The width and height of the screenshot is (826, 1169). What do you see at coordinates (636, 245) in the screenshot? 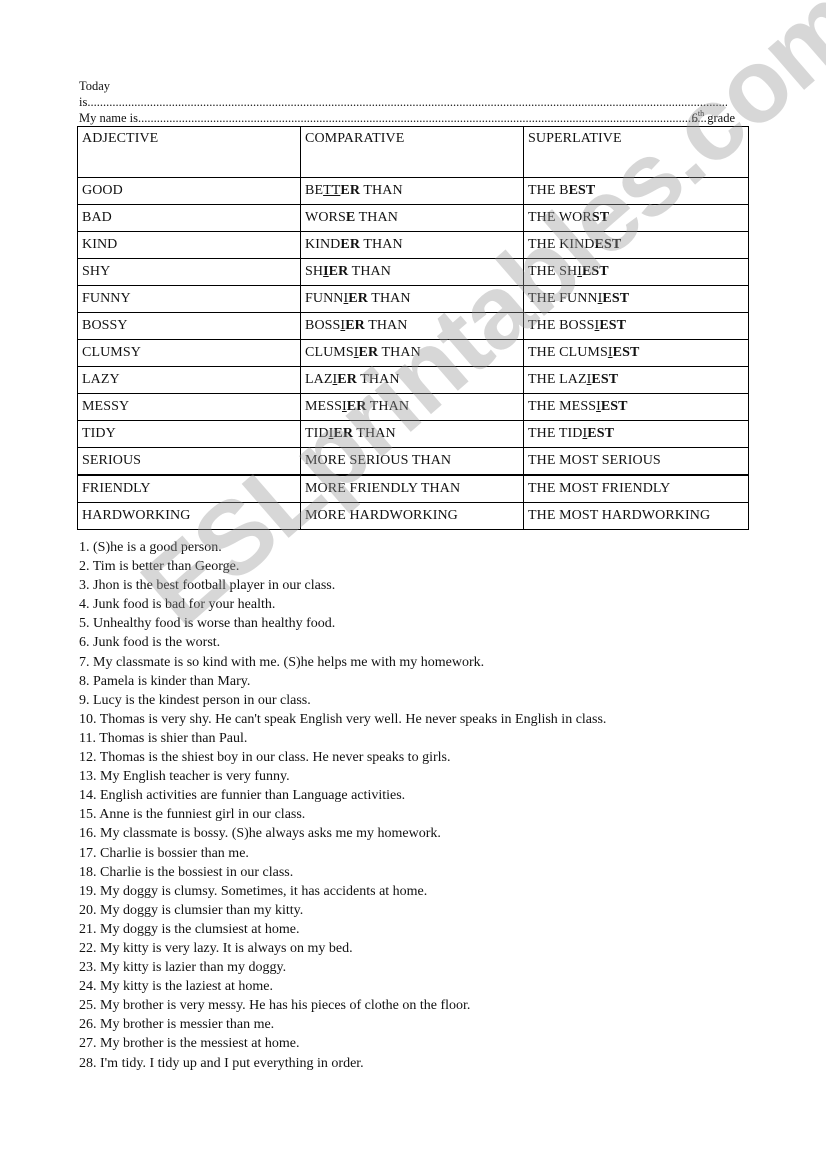
I see `cell-superlative: THE KINDEST` at bounding box center [636, 245].